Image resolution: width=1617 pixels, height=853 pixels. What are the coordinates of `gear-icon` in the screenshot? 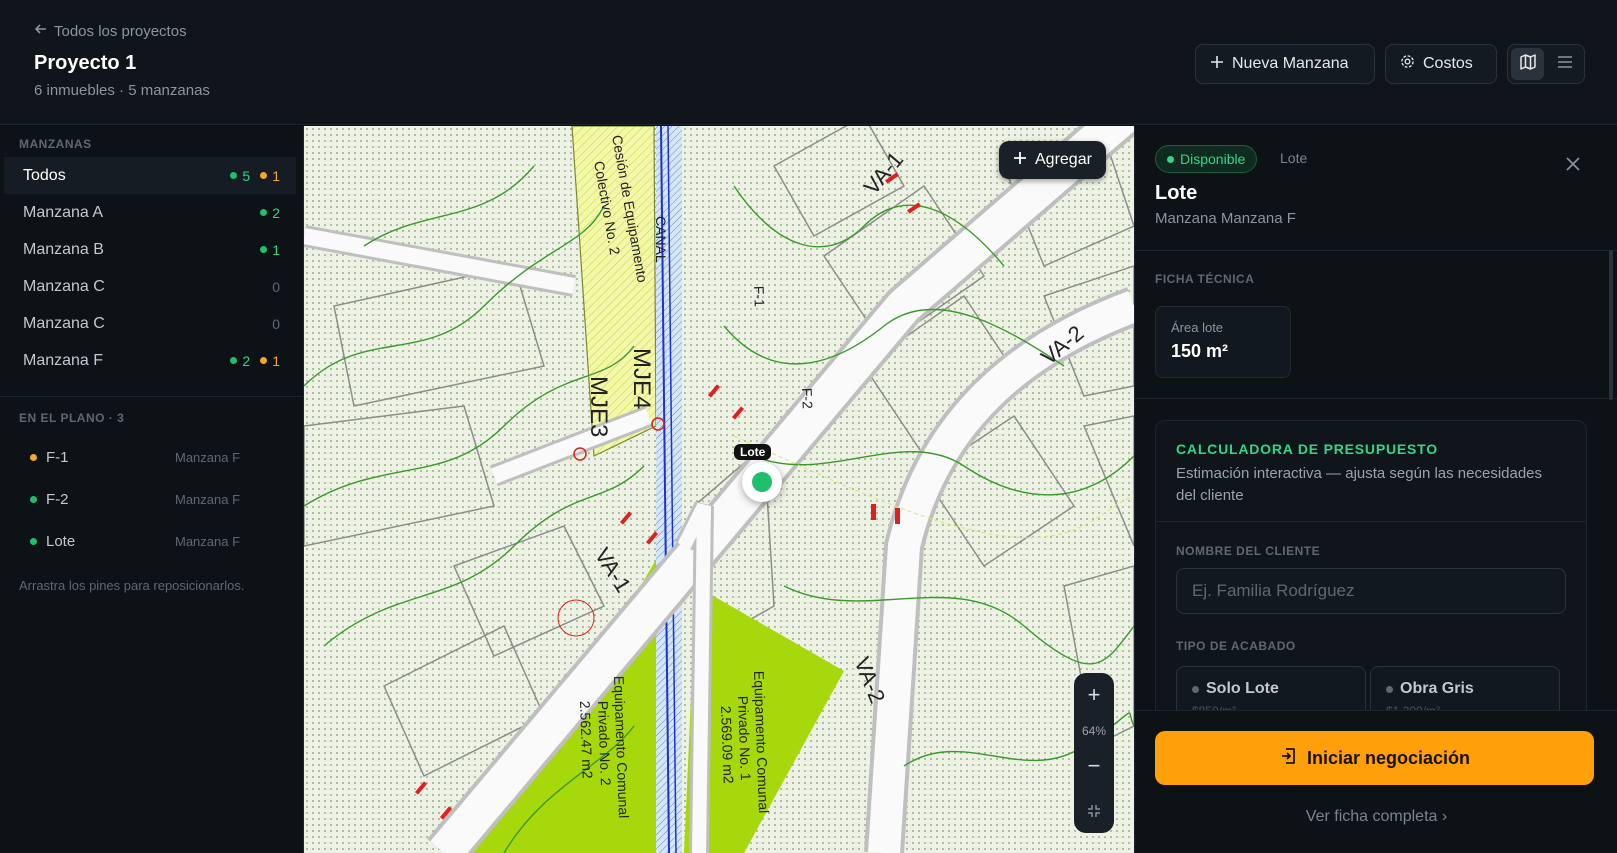 It's located at (1407, 64).